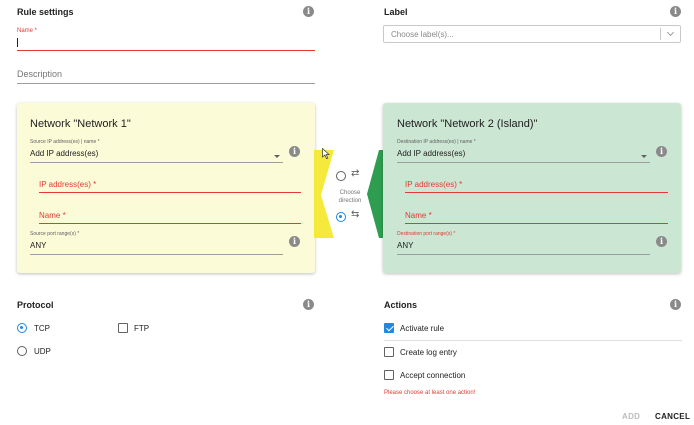 This screenshot has height=425, width=694. What do you see at coordinates (405, 245) in the screenshot?
I see `dest-port-value: ANY` at bounding box center [405, 245].